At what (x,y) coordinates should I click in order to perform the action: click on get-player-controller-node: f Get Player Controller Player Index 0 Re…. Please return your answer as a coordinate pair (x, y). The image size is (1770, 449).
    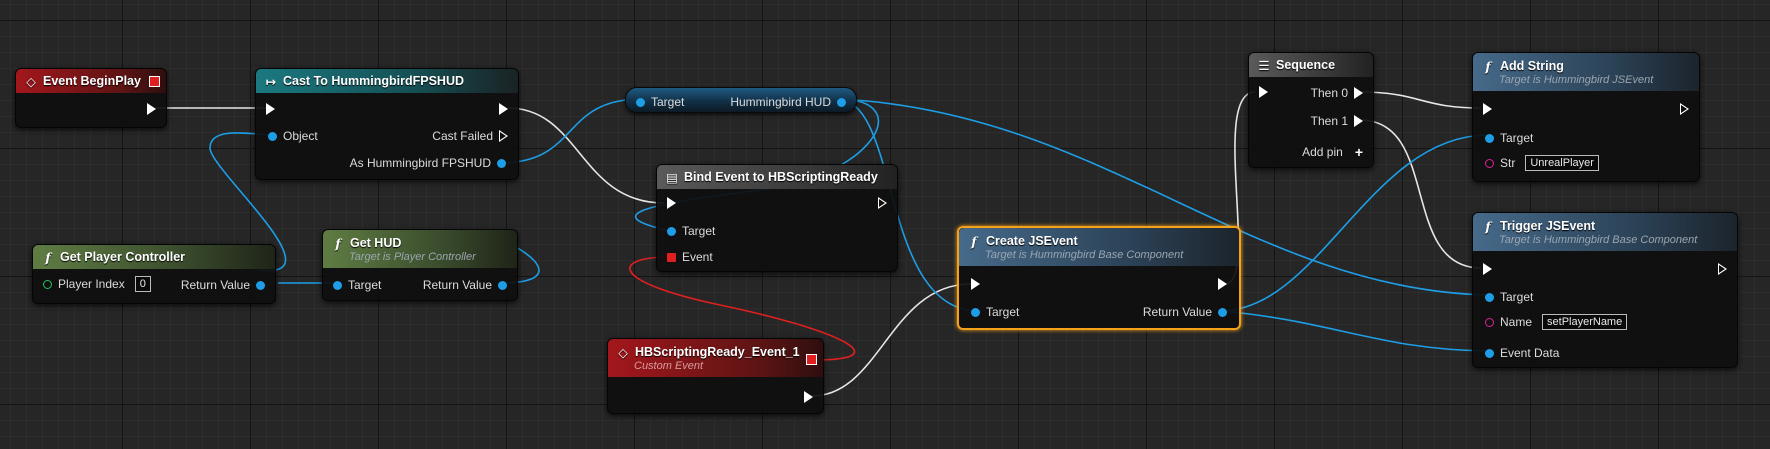
    Looking at the image, I should click on (154, 274).